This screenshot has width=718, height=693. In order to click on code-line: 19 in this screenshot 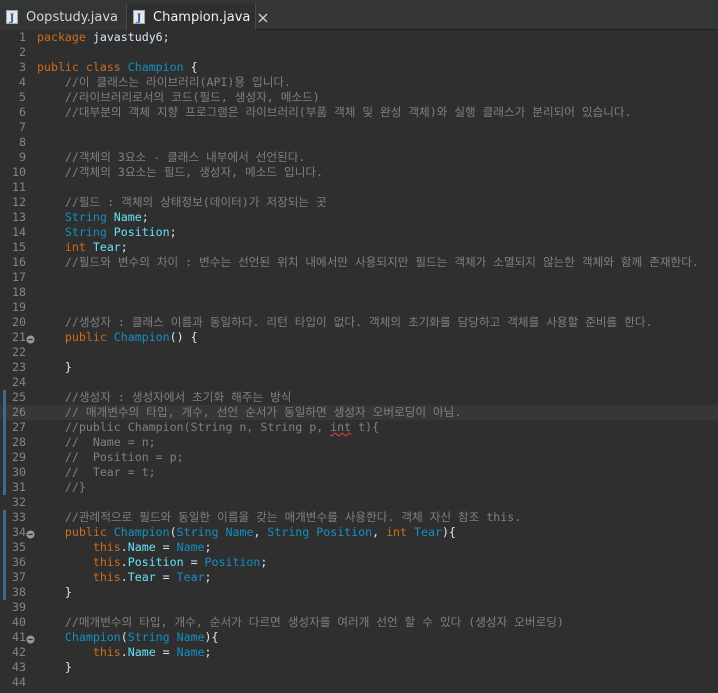, I will do `click(359, 307)`.